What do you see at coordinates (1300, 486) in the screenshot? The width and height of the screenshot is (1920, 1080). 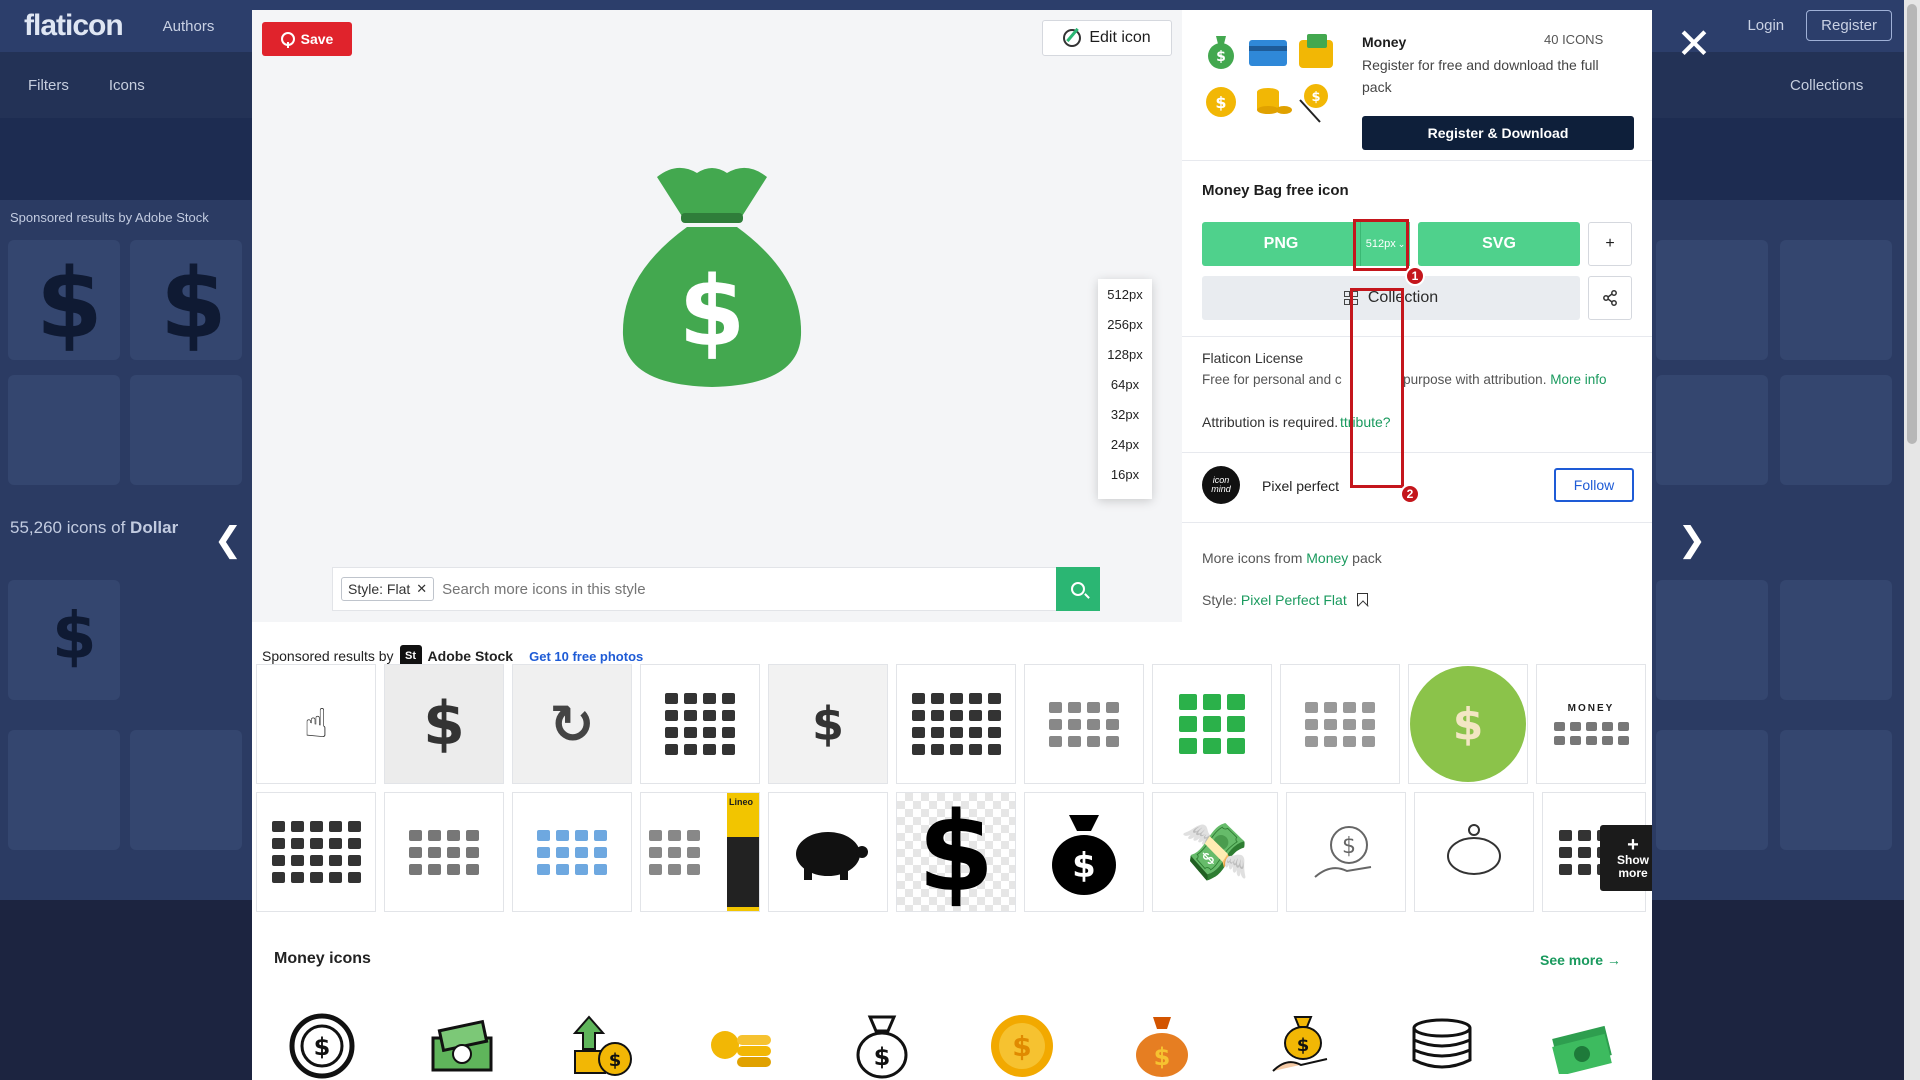 I see `author-name: Pixel perfect` at bounding box center [1300, 486].